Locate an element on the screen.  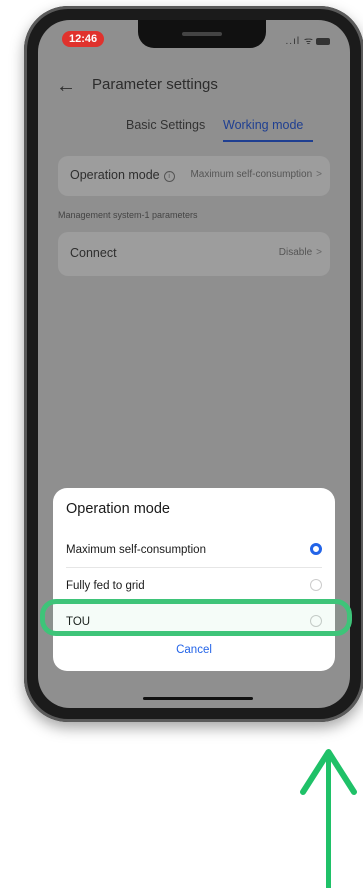
tab-working-mode: Working mode is located at coordinates (263, 125).